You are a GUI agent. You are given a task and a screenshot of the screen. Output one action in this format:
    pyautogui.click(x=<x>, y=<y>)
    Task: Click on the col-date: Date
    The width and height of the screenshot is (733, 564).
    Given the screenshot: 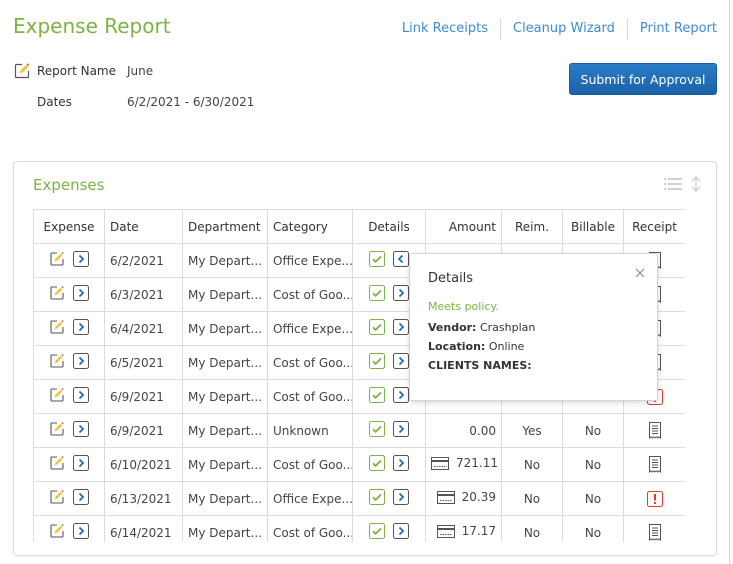 What is the action you would take?
    pyautogui.click(x=143, y=226)
    